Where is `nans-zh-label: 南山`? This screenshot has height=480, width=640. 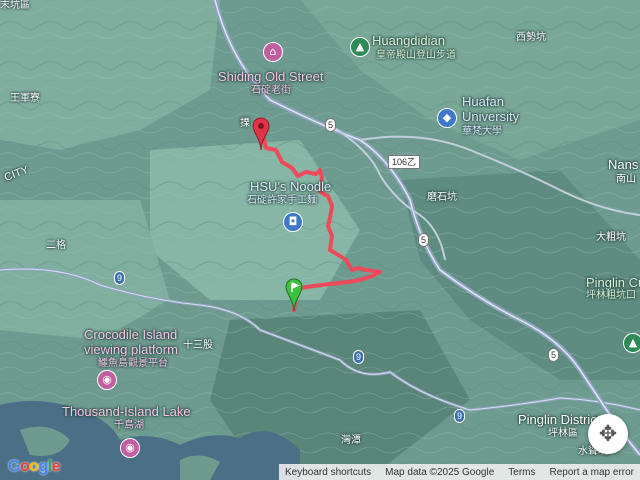 nans-zh-label: 南山 is located at coordinates (626, 179).